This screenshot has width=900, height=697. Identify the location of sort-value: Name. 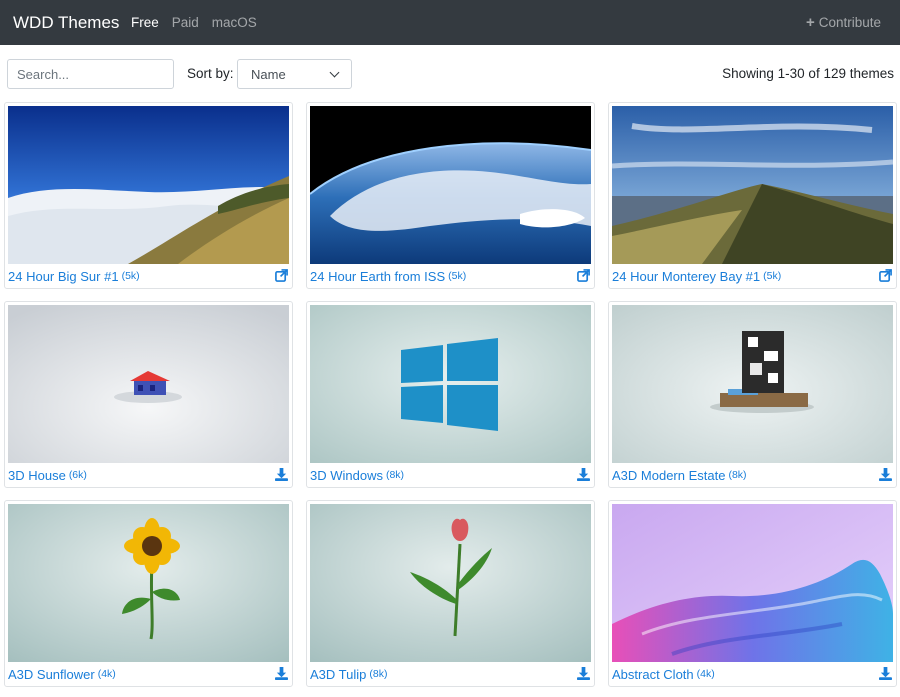
(268, 74).